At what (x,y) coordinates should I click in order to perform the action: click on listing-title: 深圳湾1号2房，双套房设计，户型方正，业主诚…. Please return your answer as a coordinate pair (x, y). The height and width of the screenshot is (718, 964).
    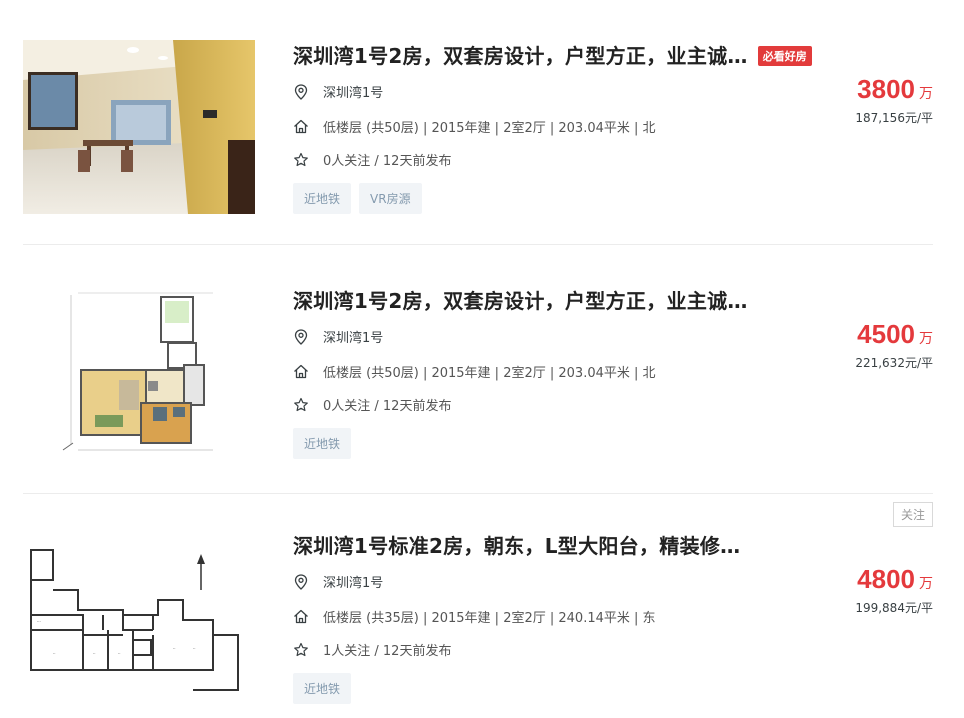
    Looking at the image, I should click on (520, 299).